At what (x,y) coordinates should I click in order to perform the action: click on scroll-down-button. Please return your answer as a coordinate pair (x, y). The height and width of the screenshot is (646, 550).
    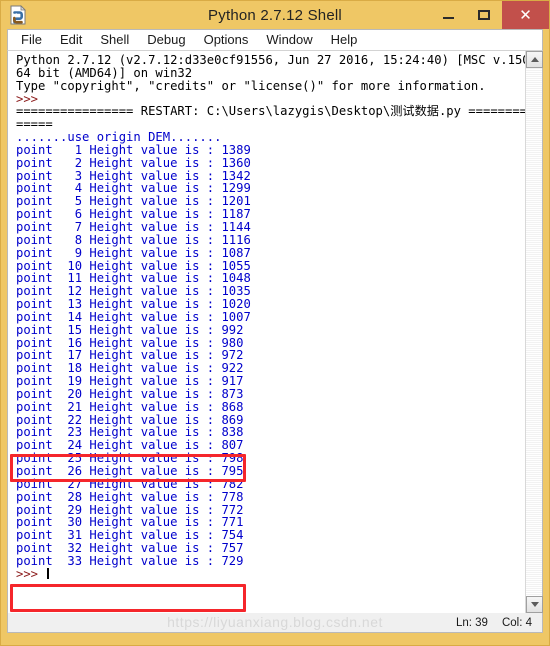
    Looking at the image, I should click on (534, 604).